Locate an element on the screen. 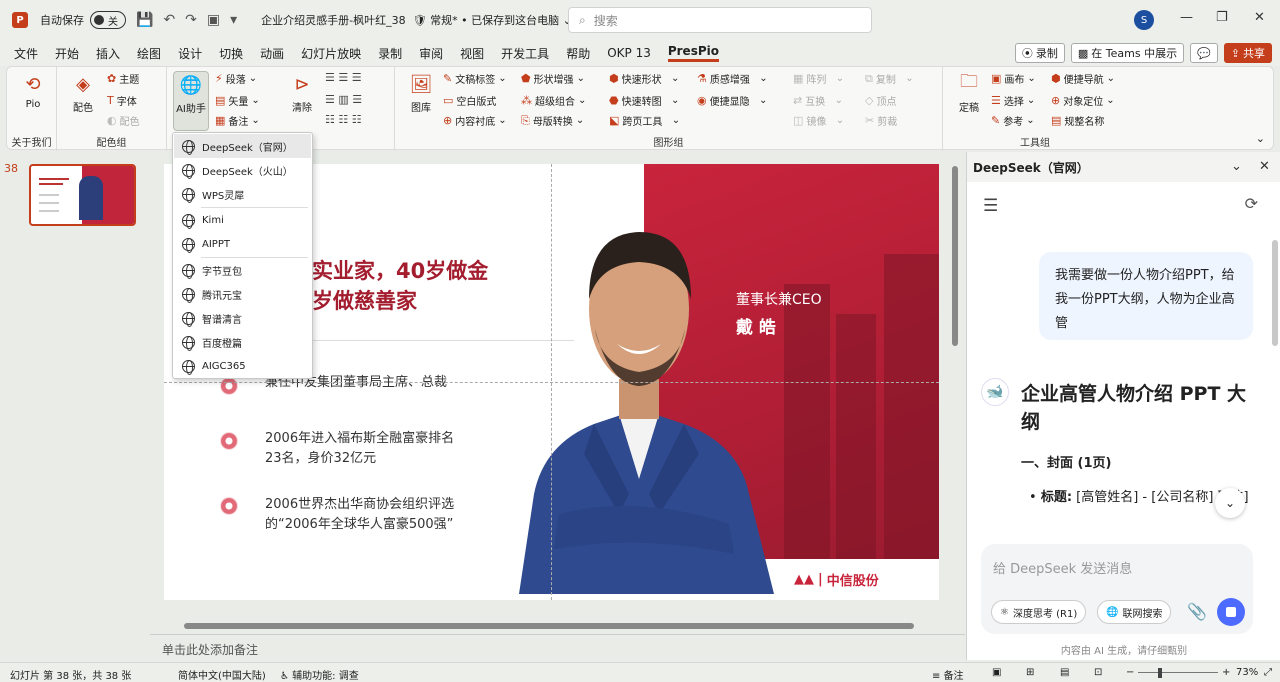  tab-design: 设计 is located at coordinates (190, 53).